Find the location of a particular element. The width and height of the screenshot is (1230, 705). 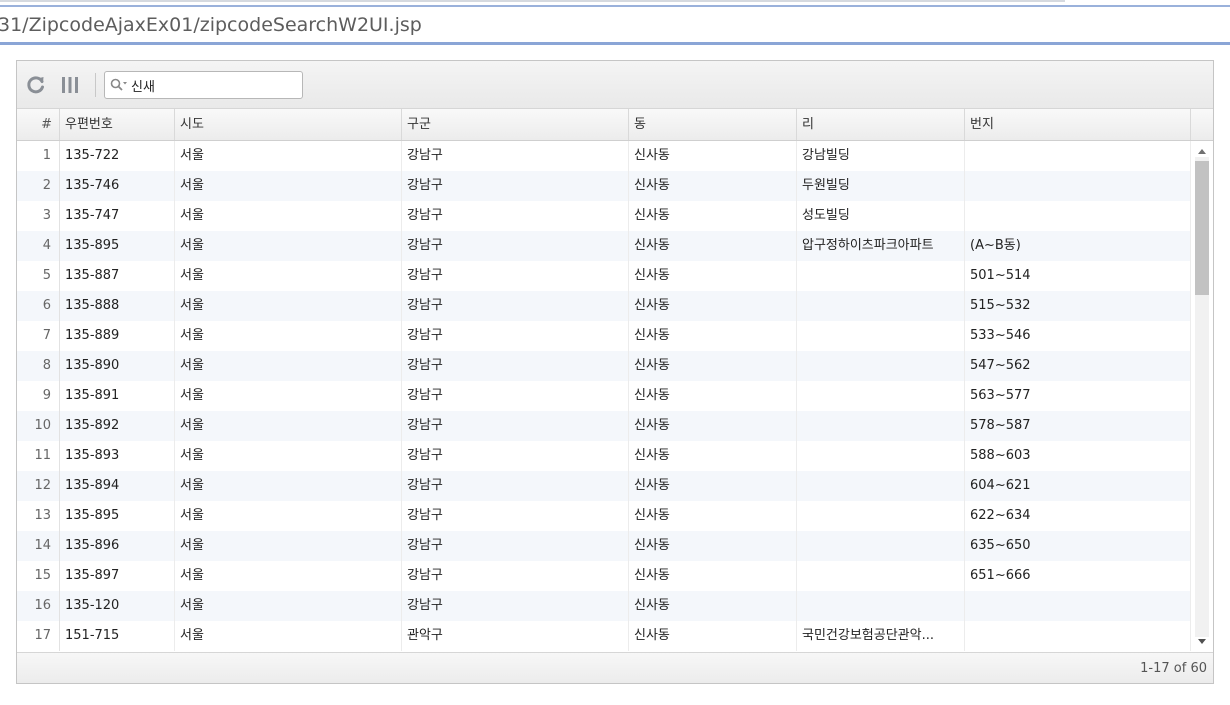

toolbar-separator is located at coordinates (95, 85).